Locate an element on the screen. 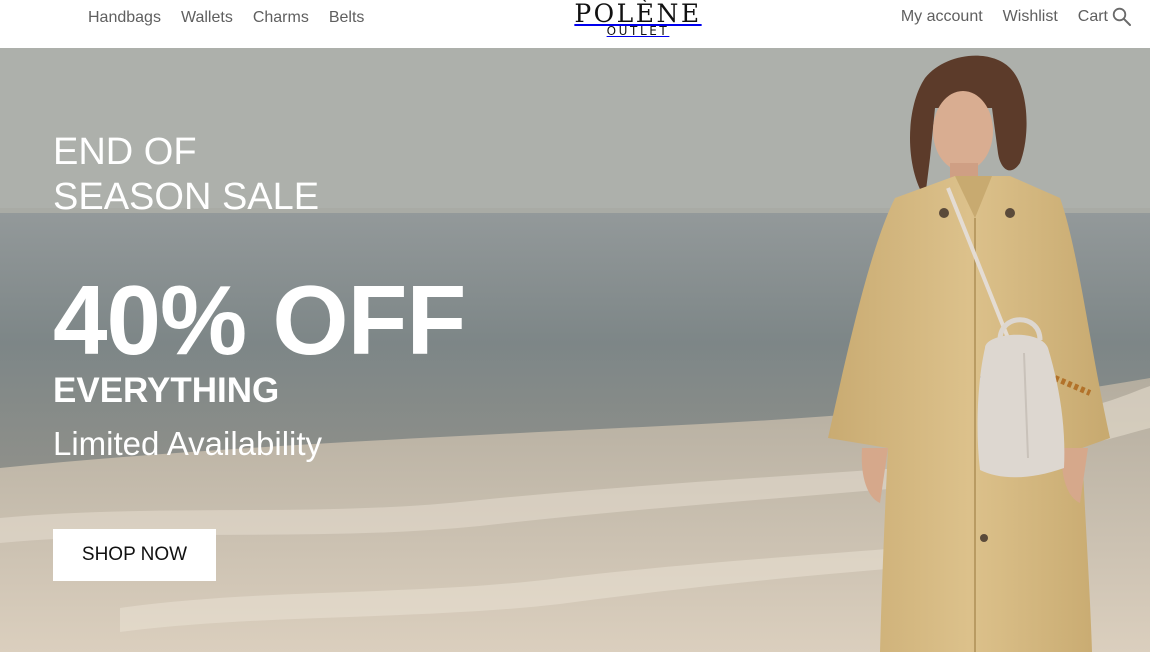 This screenshot has height=652, width=1150. shop-now-button: SHOP NOW is located at coordinates (134, 555).